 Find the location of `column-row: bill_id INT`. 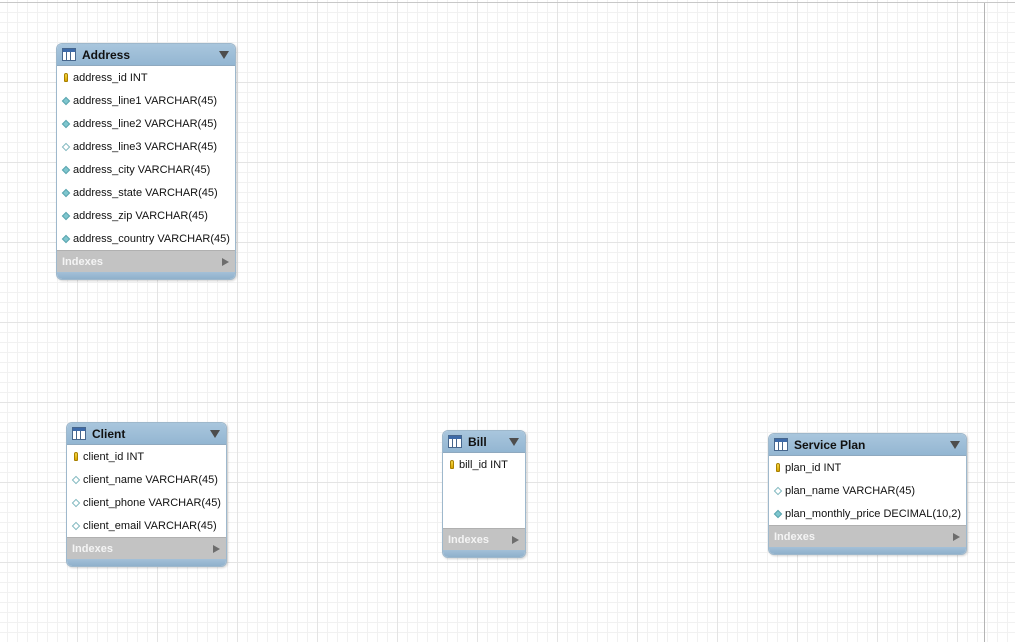

column-row: bill_id INT is located at coordinates (484, 464).